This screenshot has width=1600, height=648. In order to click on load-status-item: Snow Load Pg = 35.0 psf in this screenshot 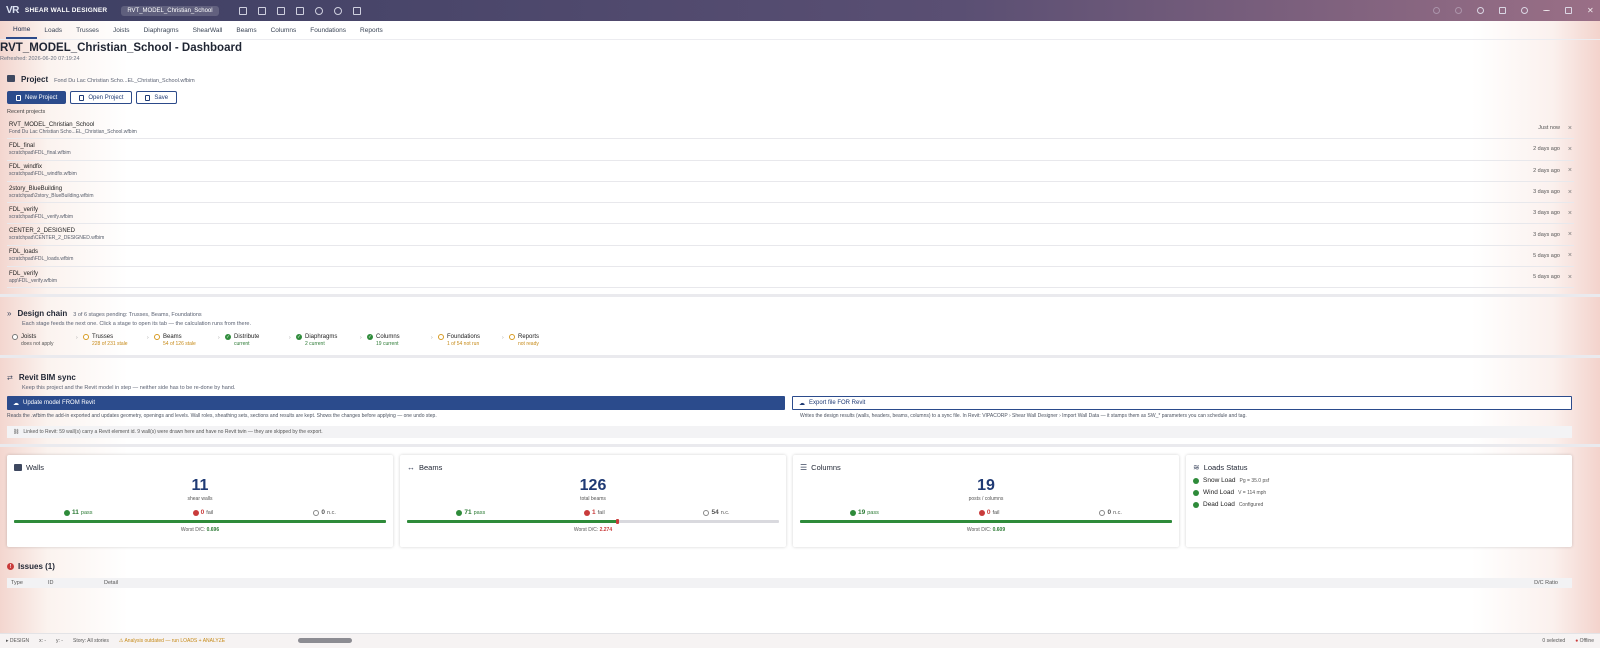, I will do `click(1379, 480)`.